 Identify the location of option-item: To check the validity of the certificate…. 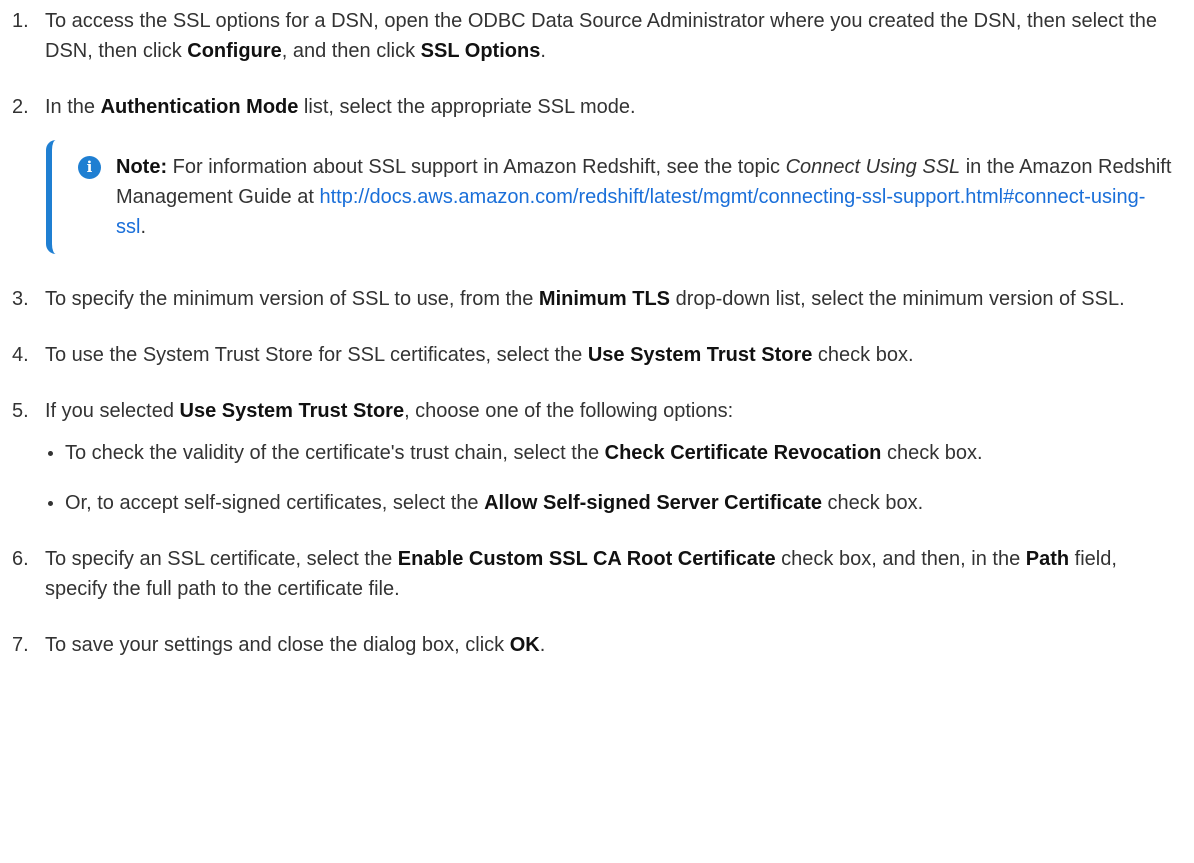
(609, 453).